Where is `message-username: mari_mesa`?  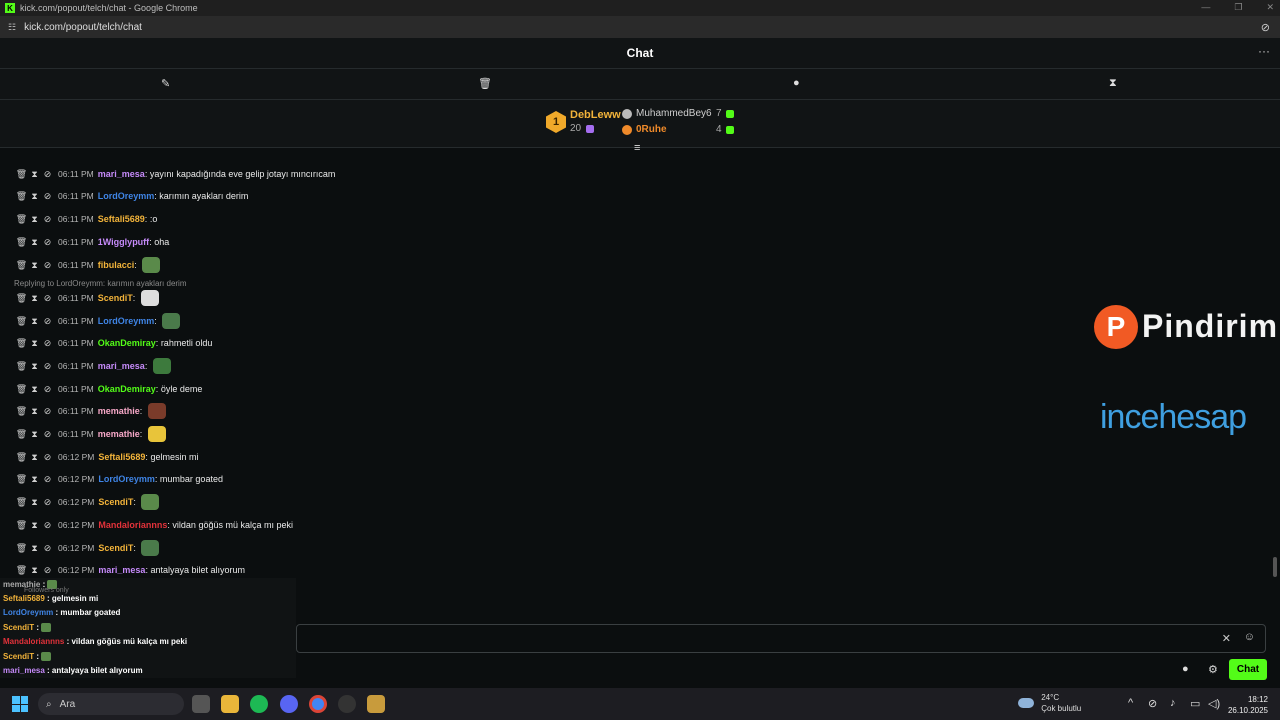
message-username: mari_mesa is located at coordinates (121, 366).